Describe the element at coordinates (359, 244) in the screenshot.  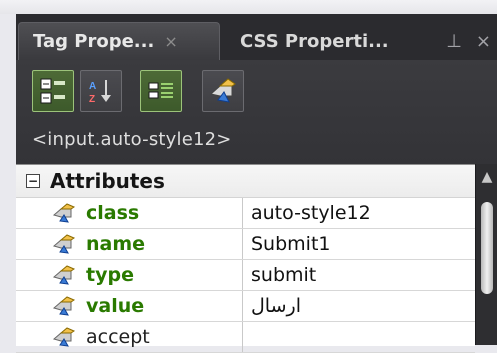
I see `attribute-value: Submit1` at that location.